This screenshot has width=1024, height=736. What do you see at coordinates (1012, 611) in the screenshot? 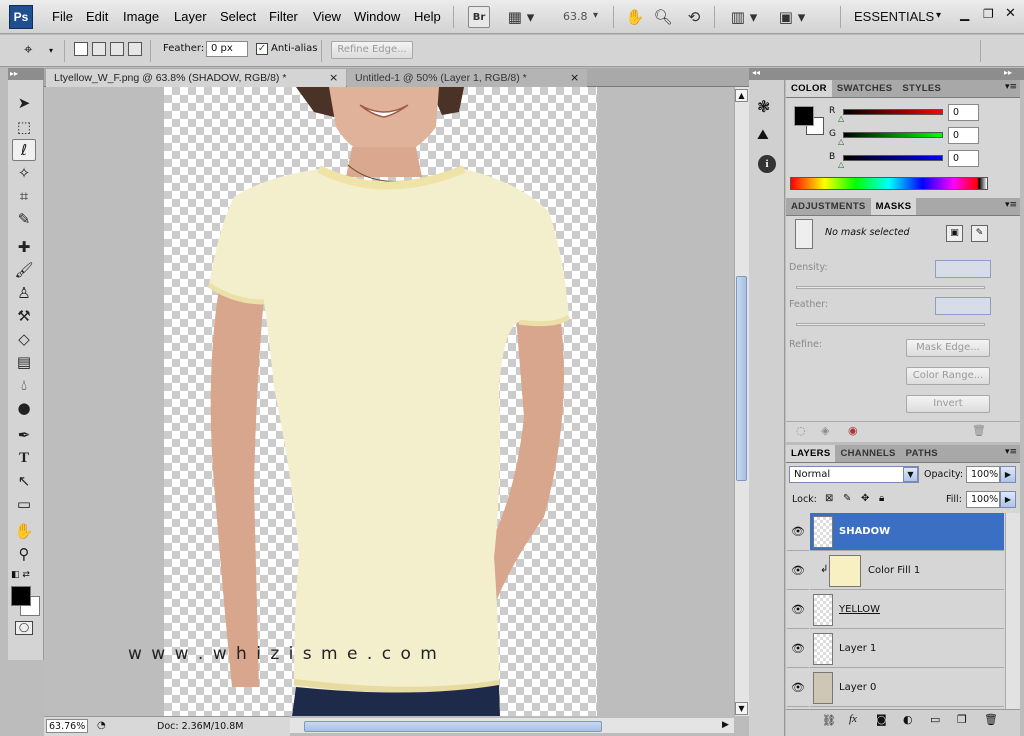
I see `layers-scrollbar` at bounding box center [1012, 611].